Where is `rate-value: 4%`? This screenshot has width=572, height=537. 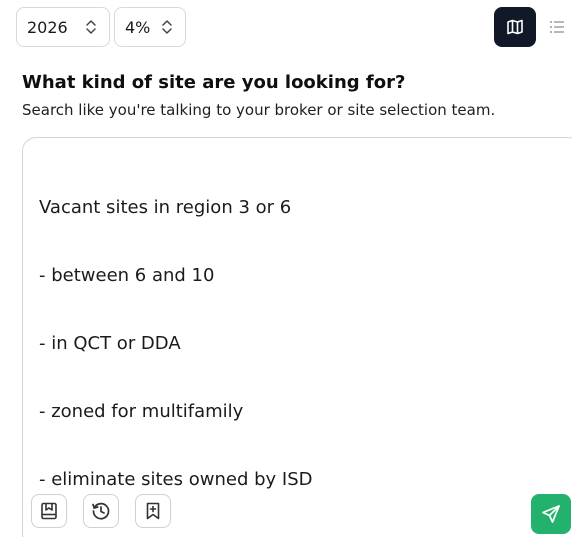
rate-value: 4% is located at coordinates (138, 27).